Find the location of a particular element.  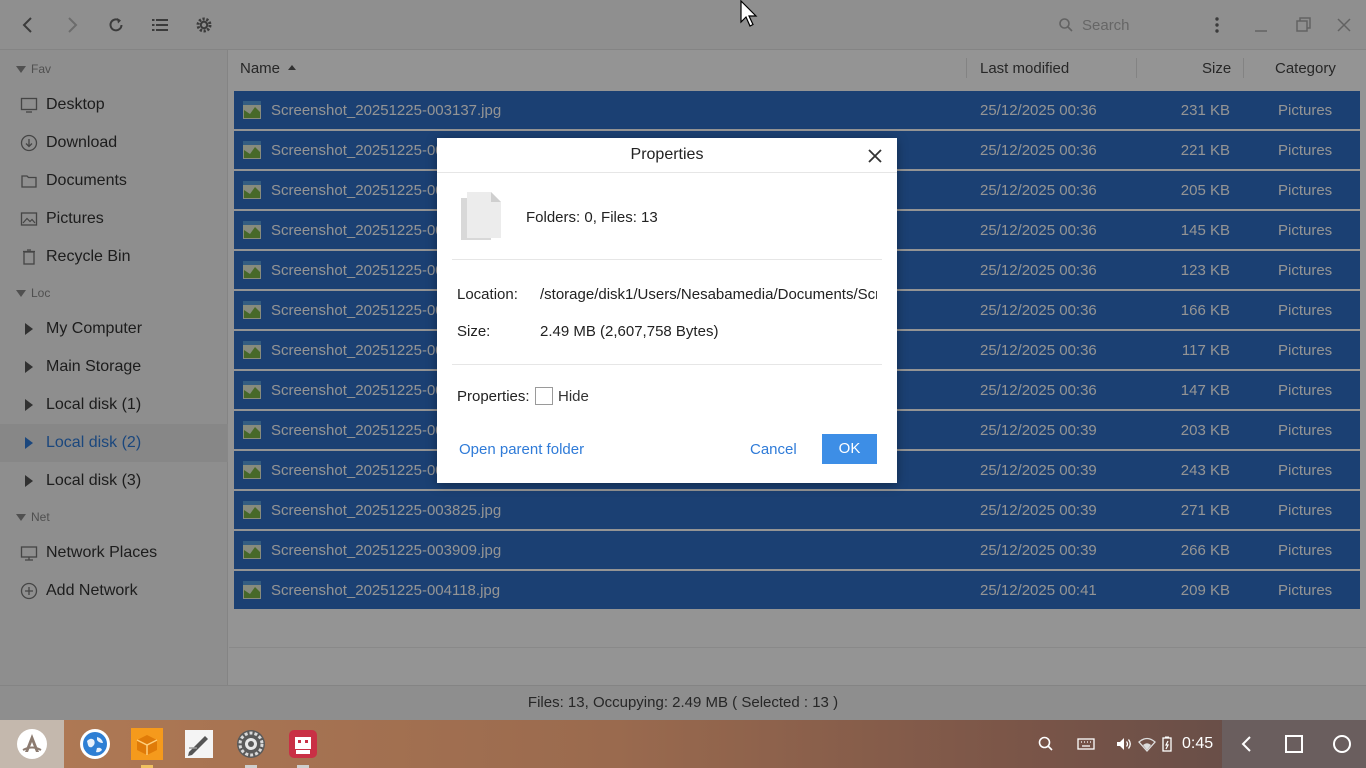

dialog-title: Properties is located at coordinates (667, 155).